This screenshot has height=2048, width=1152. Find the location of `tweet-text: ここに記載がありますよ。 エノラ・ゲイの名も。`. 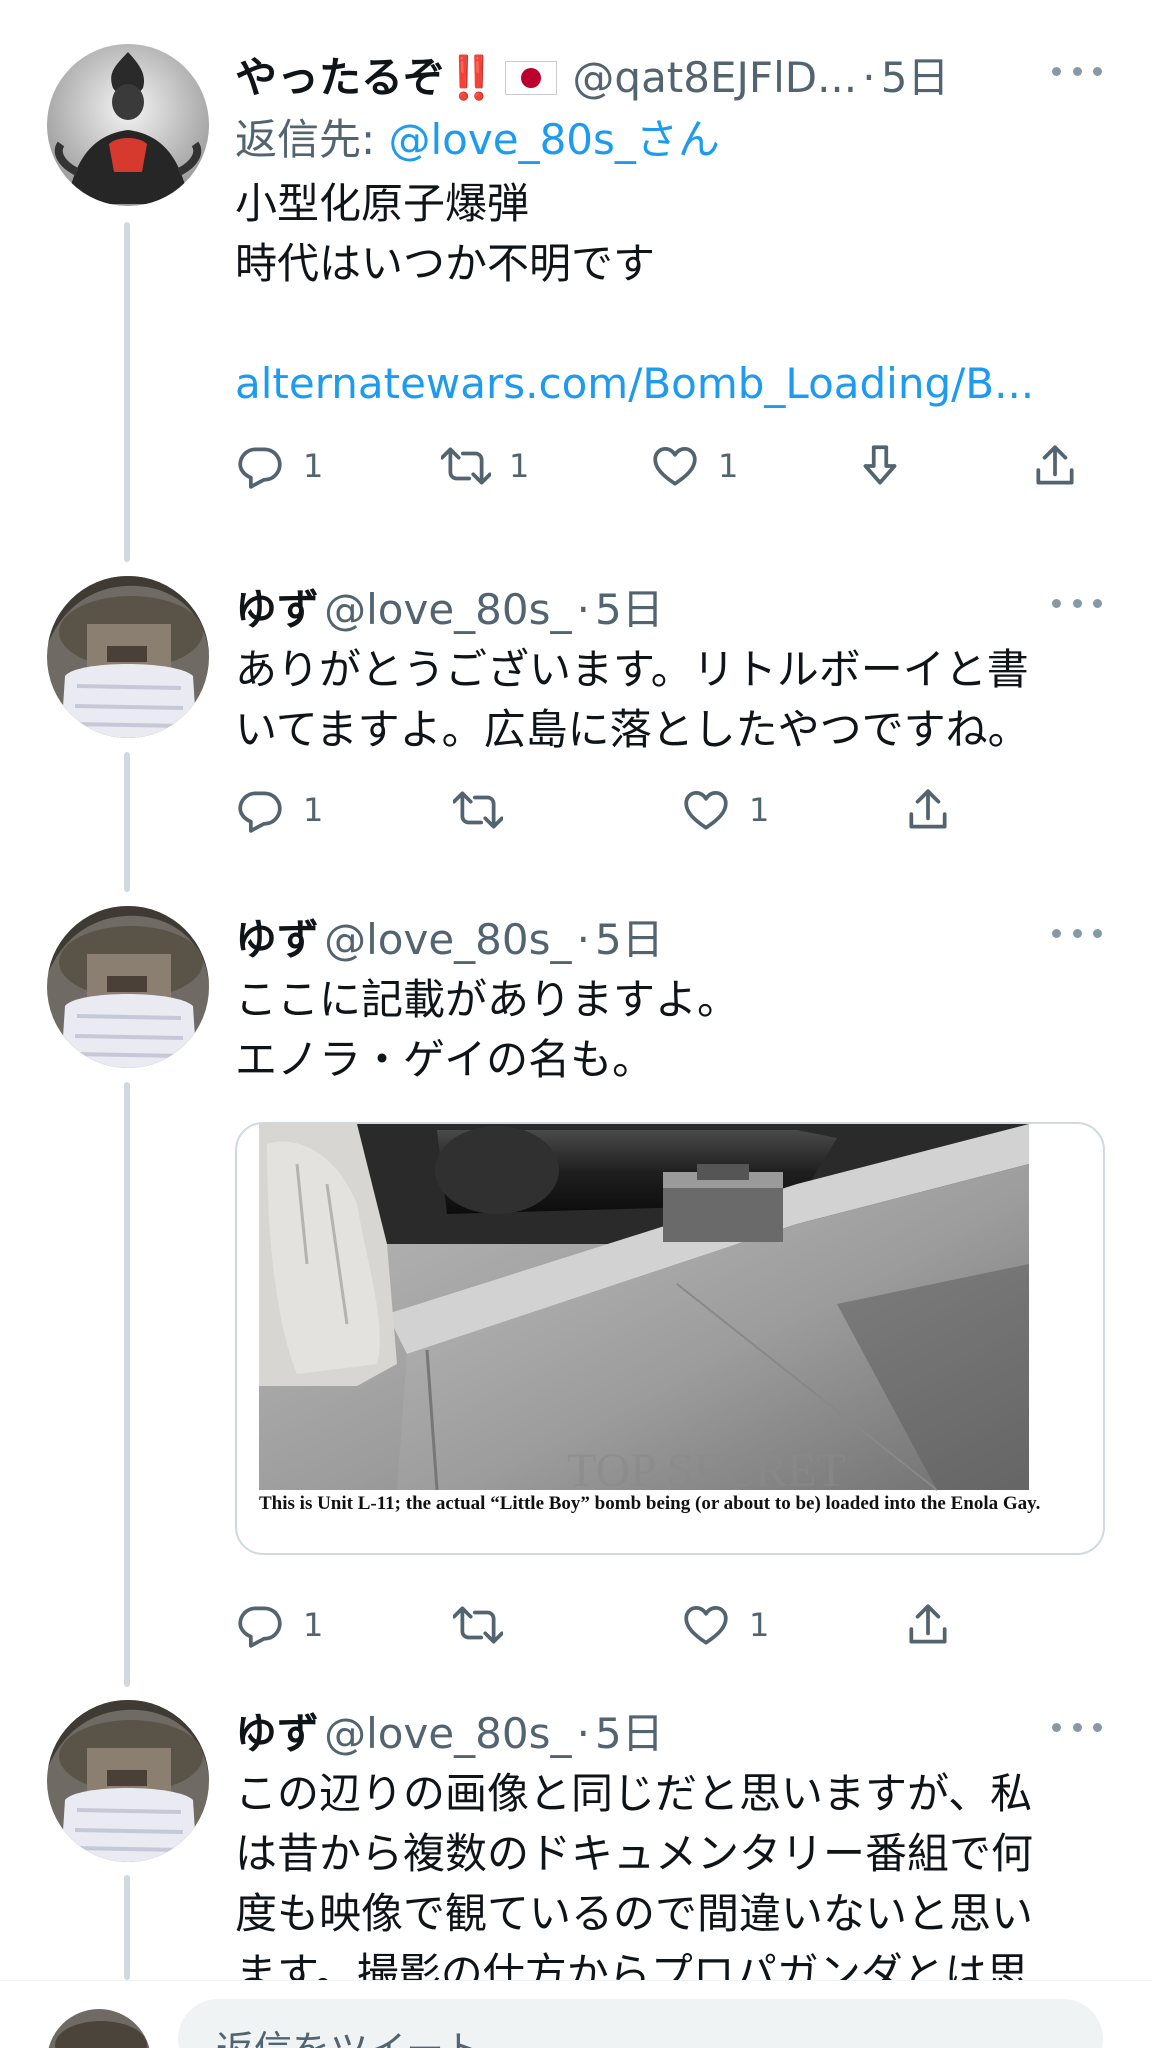

tweet-text: ここに記載がありますよ。 エノラ・ゲイの名も。 is located at coordinates (668, 1030).